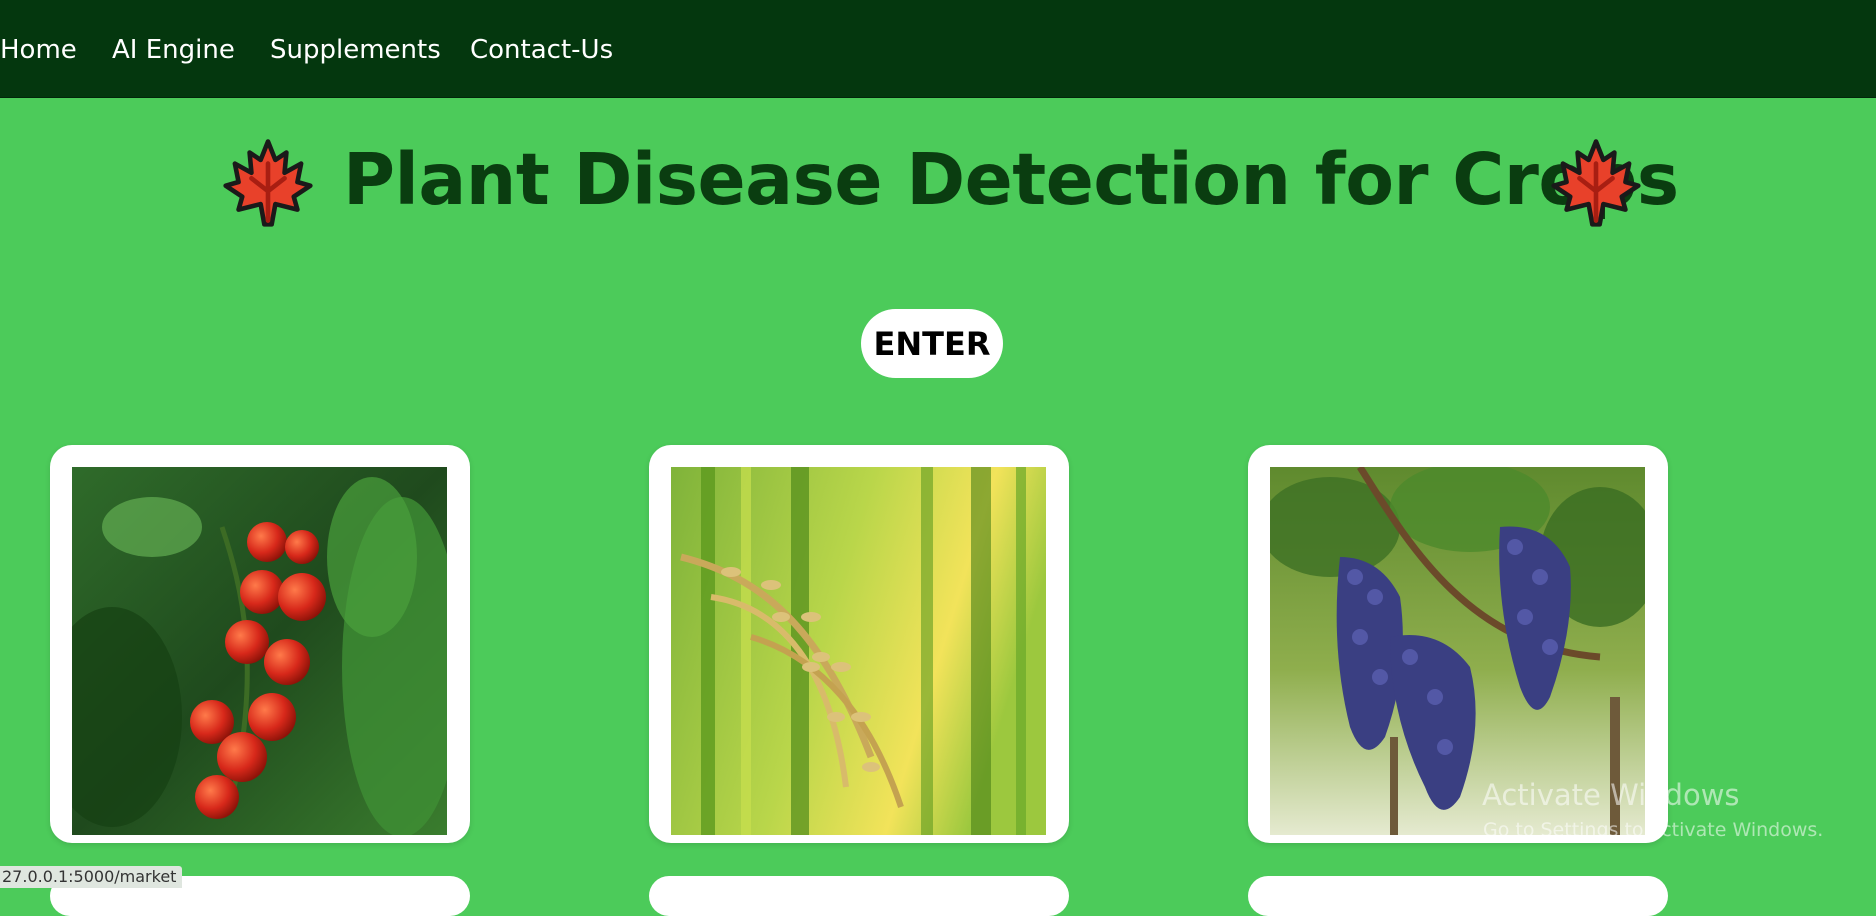 The image size is (1876, 916). Describe the element at coordinates (91, 877) in the screenshot. I see `status-url: 27.0.0.1:5000/market` at that location.